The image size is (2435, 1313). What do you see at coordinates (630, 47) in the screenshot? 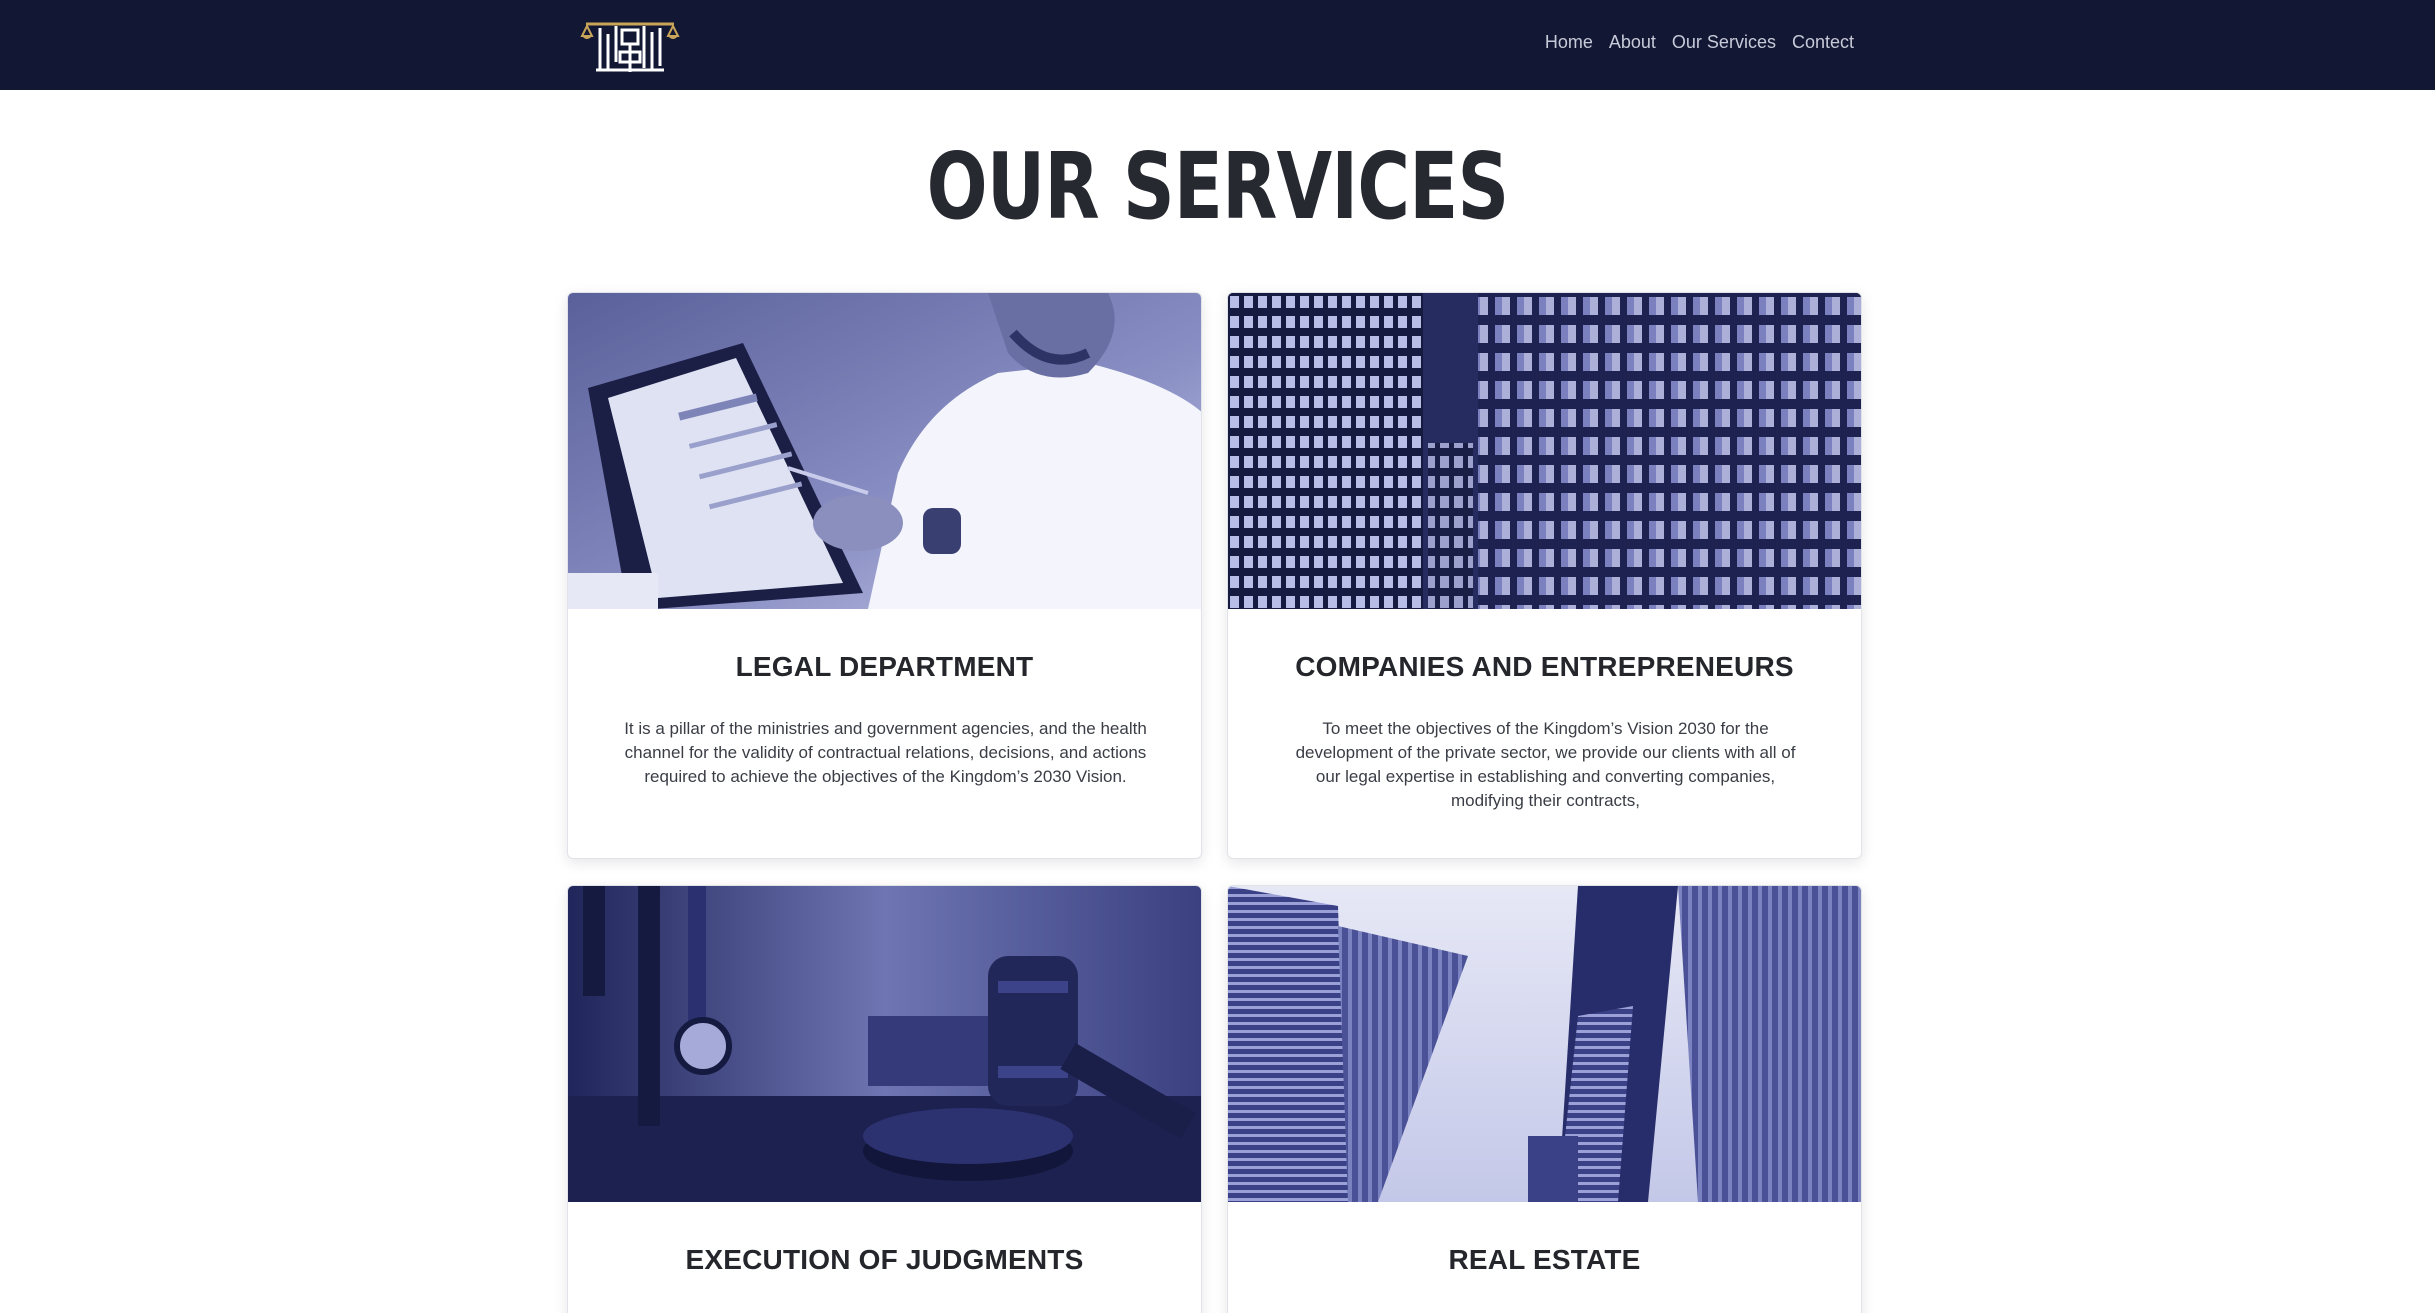
I see `scales-logo-icon` at bounding box center [630, 47].